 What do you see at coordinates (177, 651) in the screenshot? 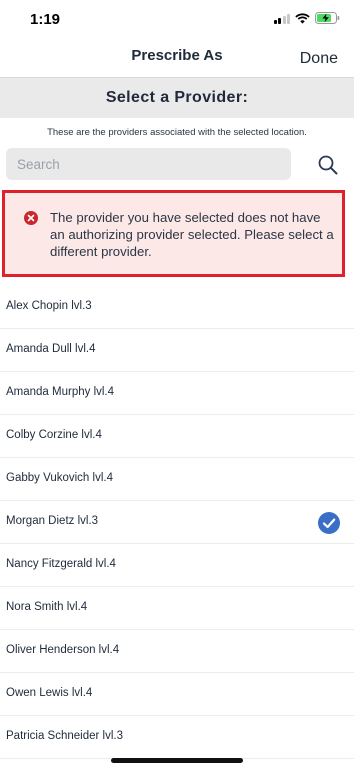
I see `provider-row: Oliver Henderson lvl.4` at bounding box center [177, 651].